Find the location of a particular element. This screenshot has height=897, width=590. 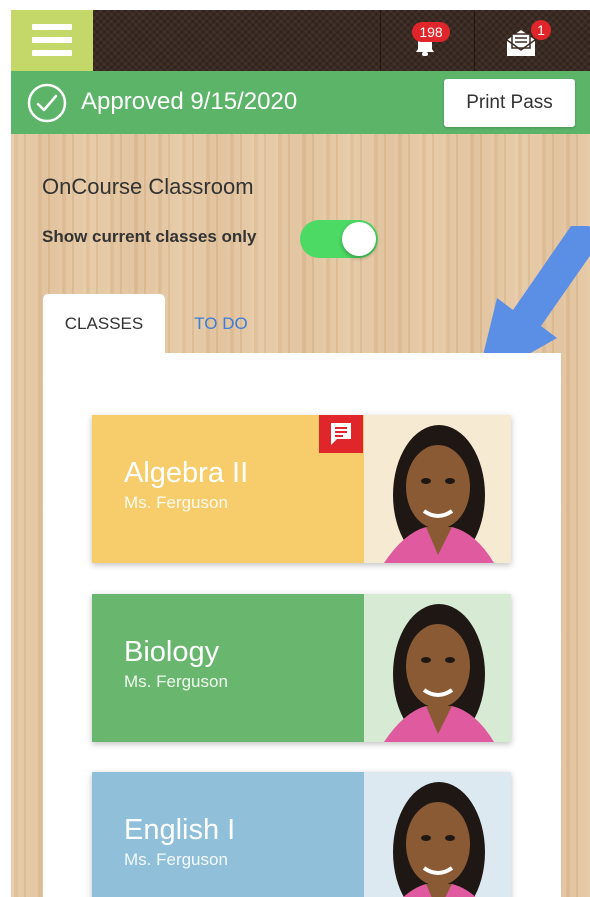

messages-badge: 1 is located at coordinates (541, 30).